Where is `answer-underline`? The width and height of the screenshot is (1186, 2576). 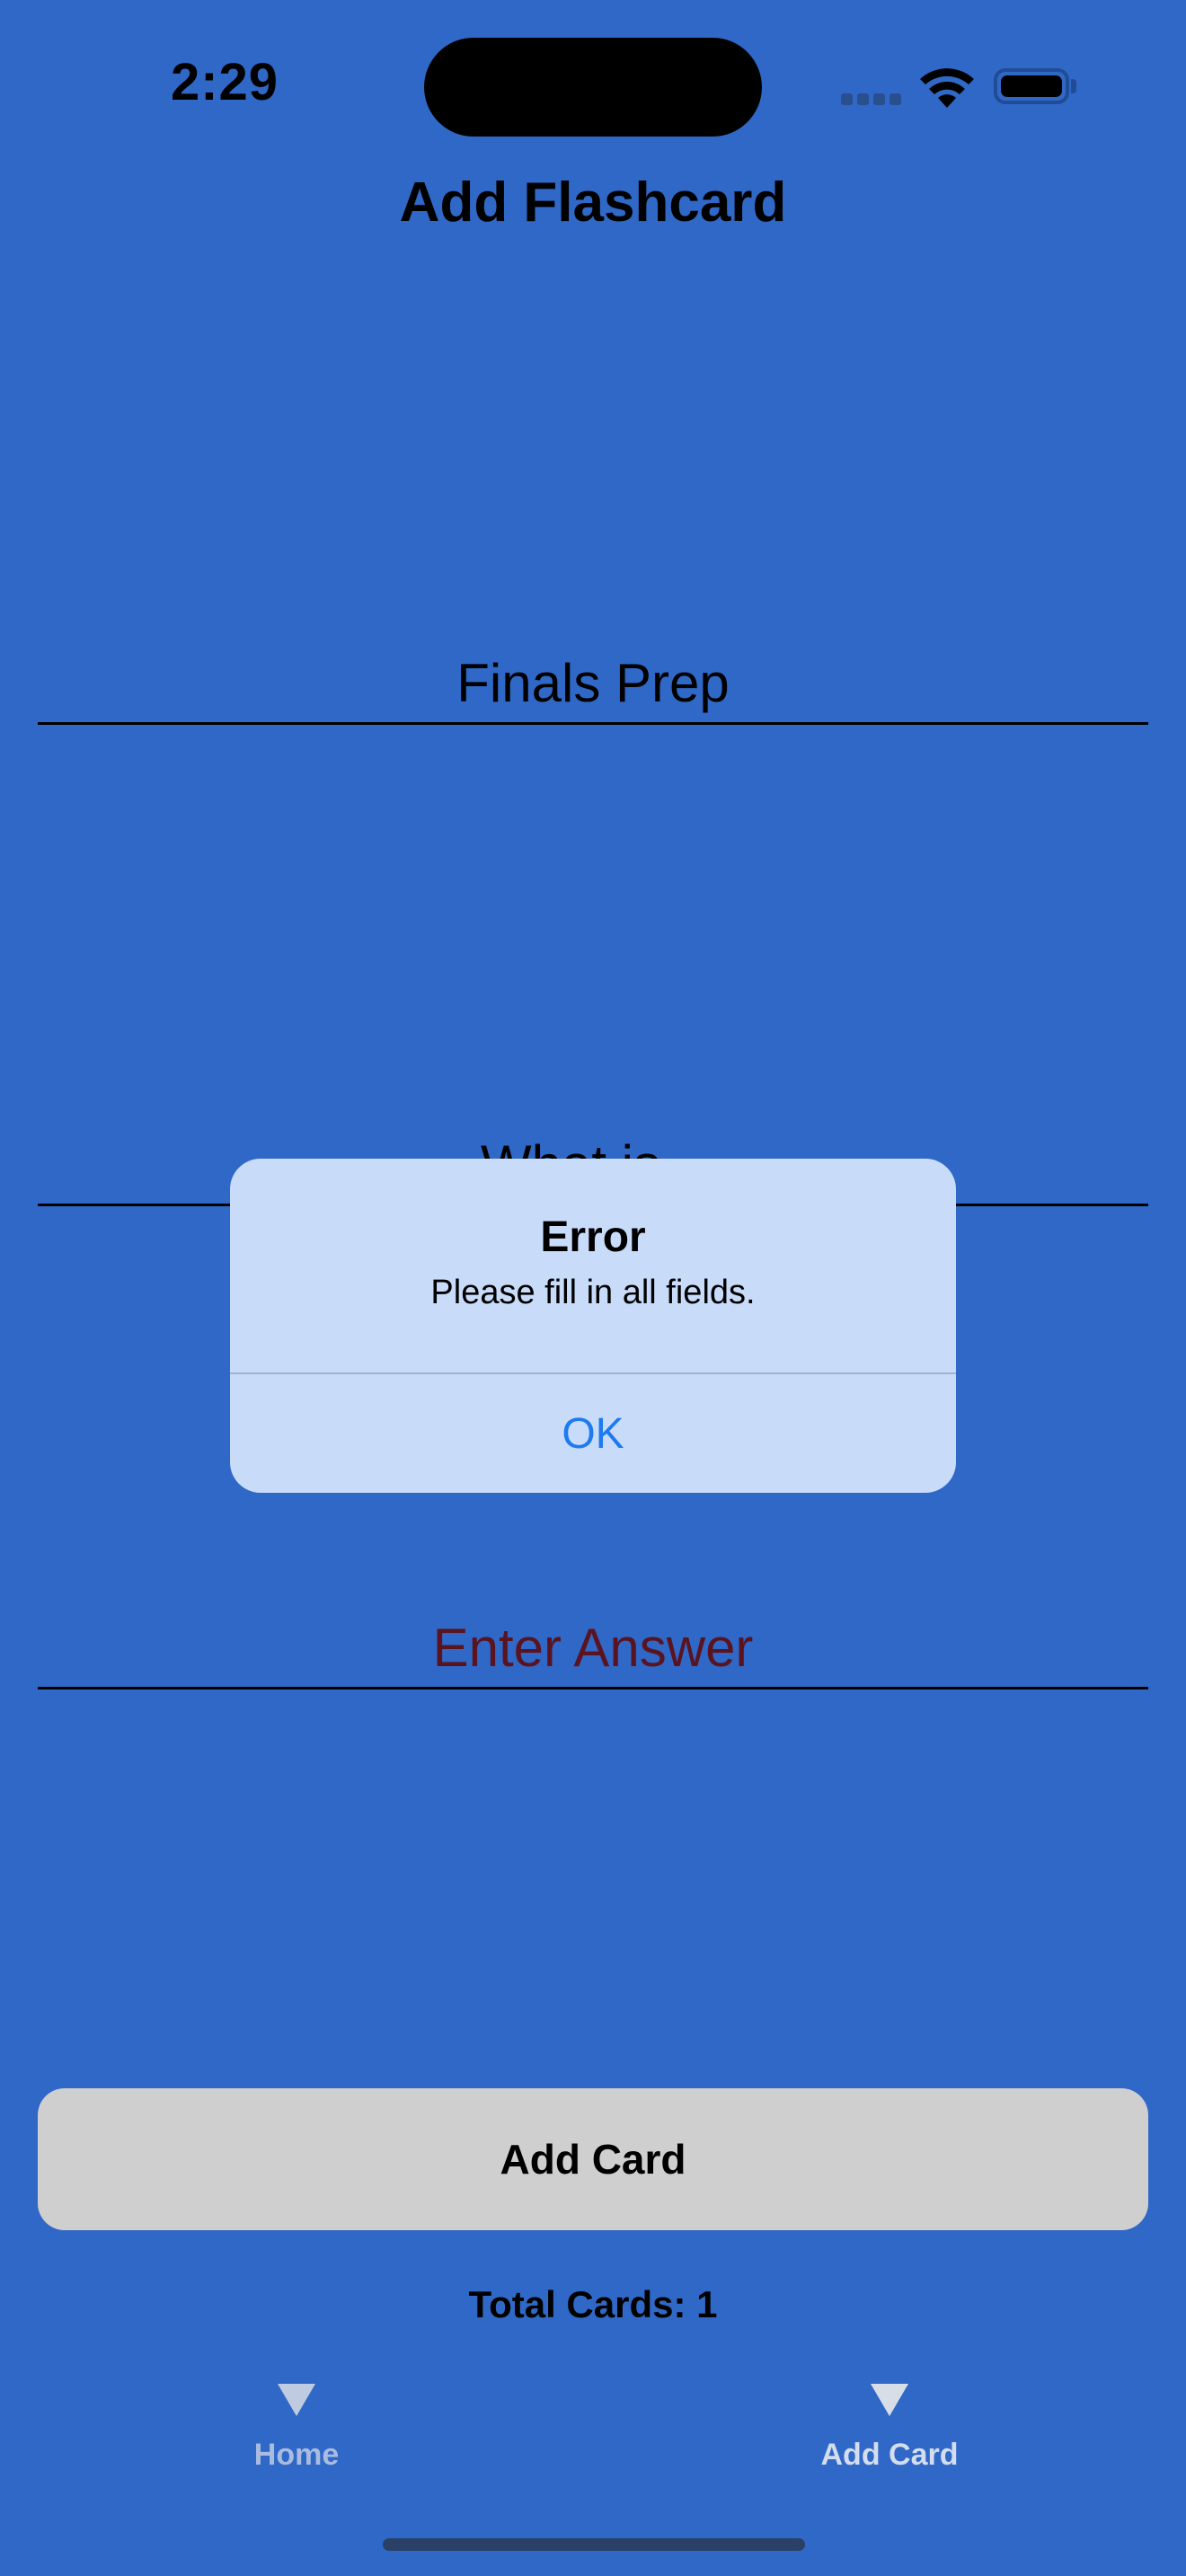
answer-underline is located at coordinates (593, 1688).